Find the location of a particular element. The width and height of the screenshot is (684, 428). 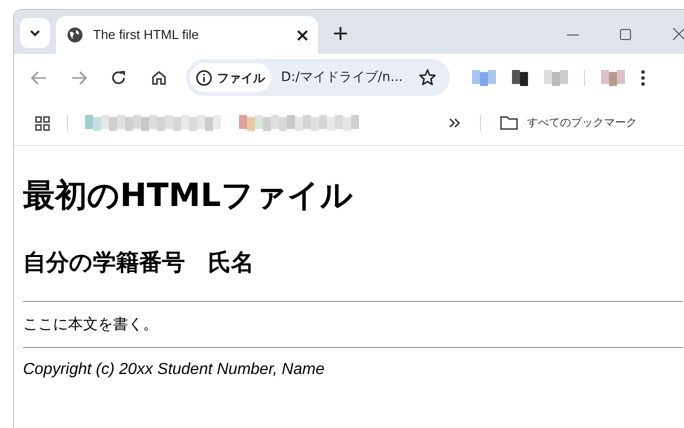

page-heading: 最初のHTMLファイル is located at coordinates (188, 195).